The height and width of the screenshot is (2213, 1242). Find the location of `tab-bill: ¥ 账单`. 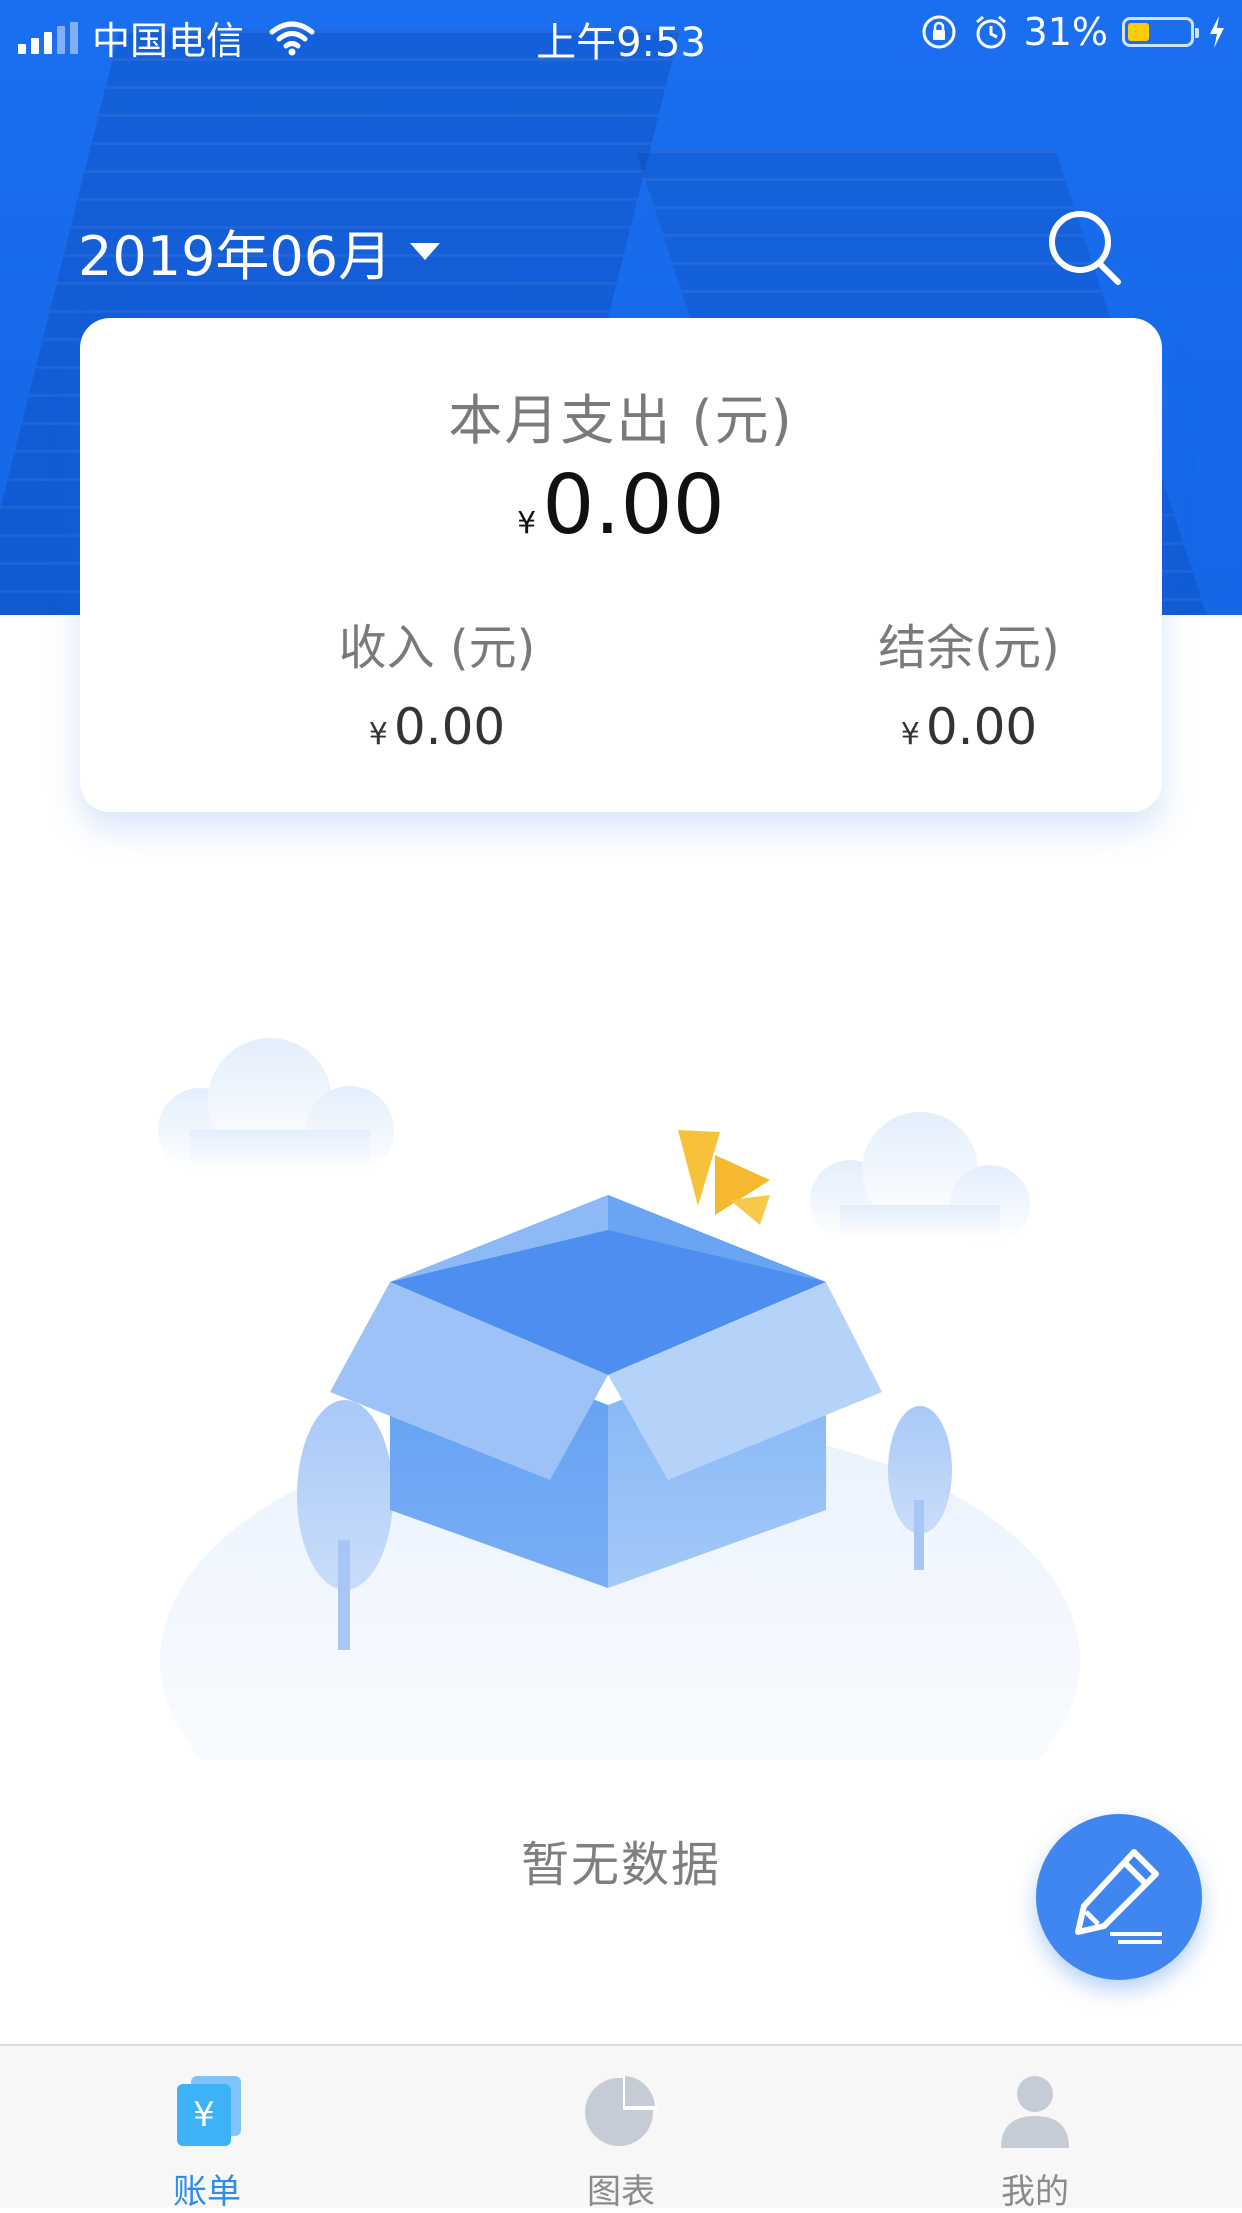

tab-bill: ¥ 账单 is located at coordinates (207, 2129).